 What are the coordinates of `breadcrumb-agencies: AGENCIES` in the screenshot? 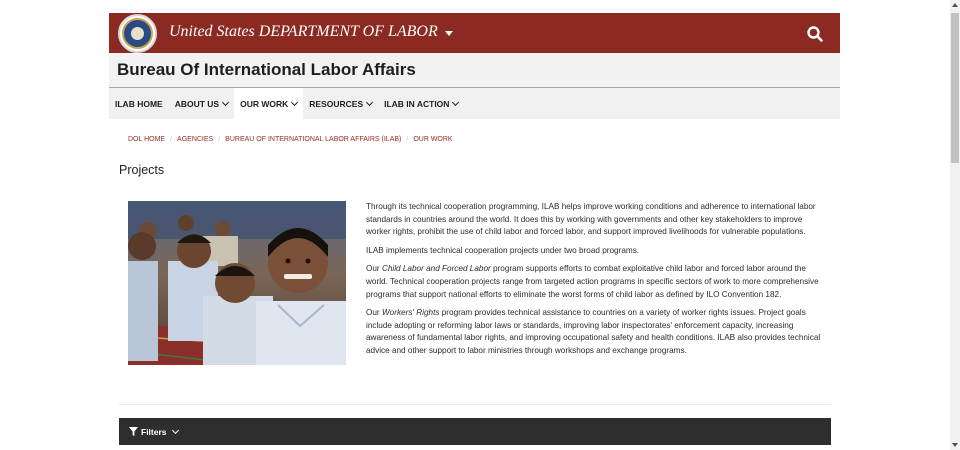 It's located at (195, 139).